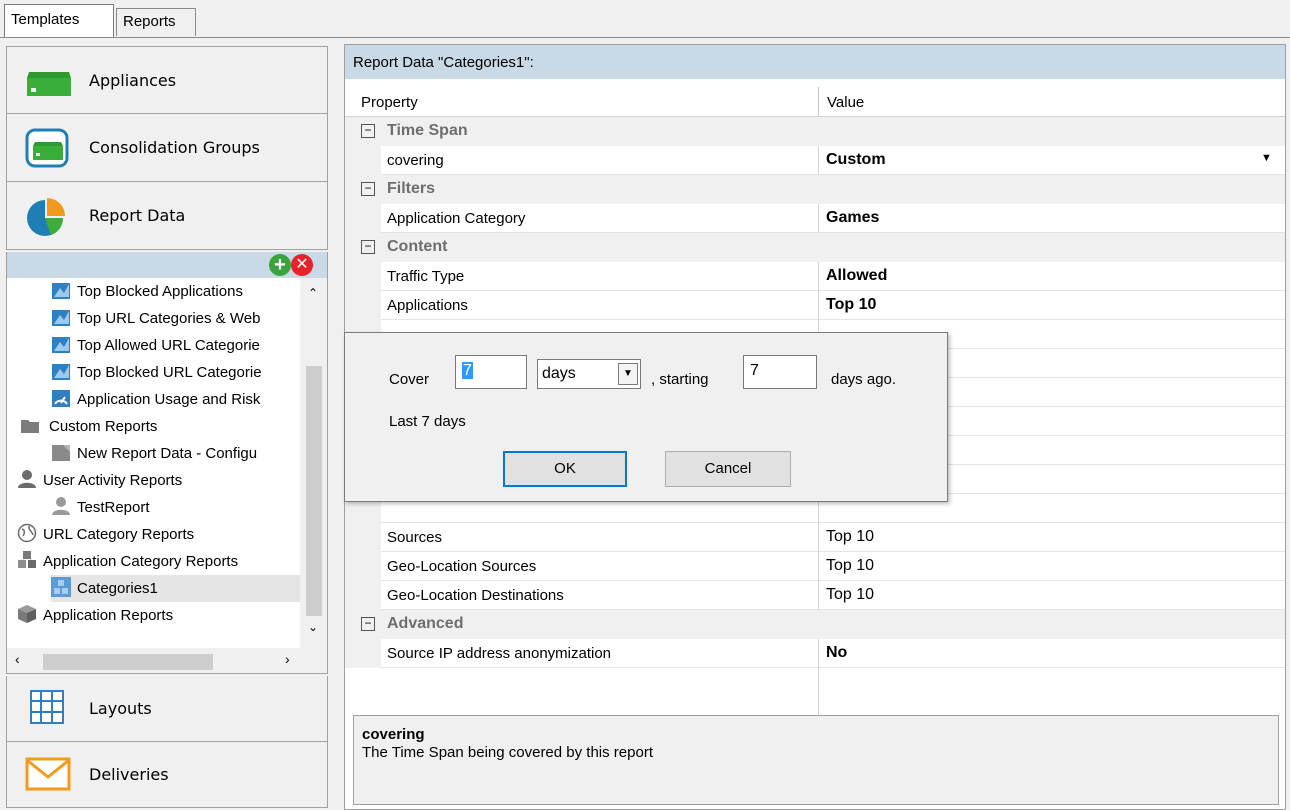 The height and width of the screenshot is (810, 1290). I want to click on cover-amount-input: 7, so click(491, 372).